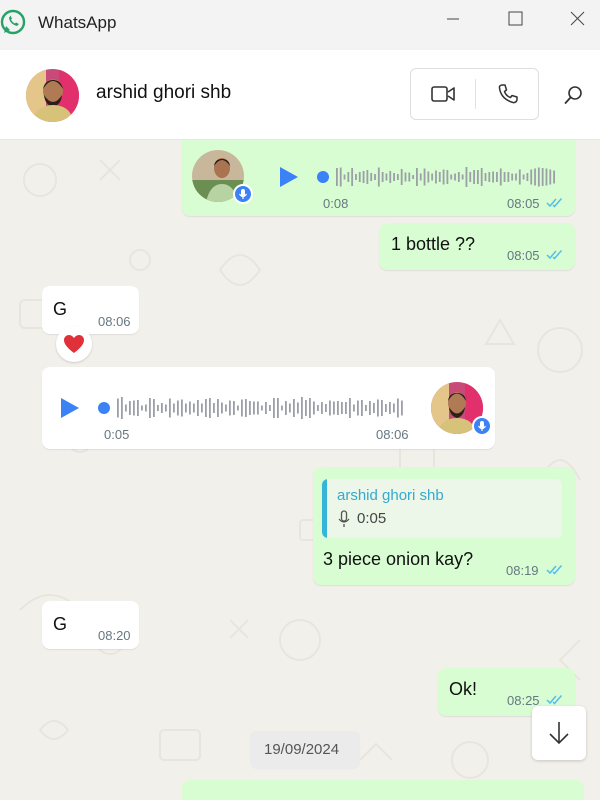 This screenshot has height=800, width=600. What do you see at coordinates (574, 96) in the screenshot?
I see `search-icon` at bounding box center [574, 96].